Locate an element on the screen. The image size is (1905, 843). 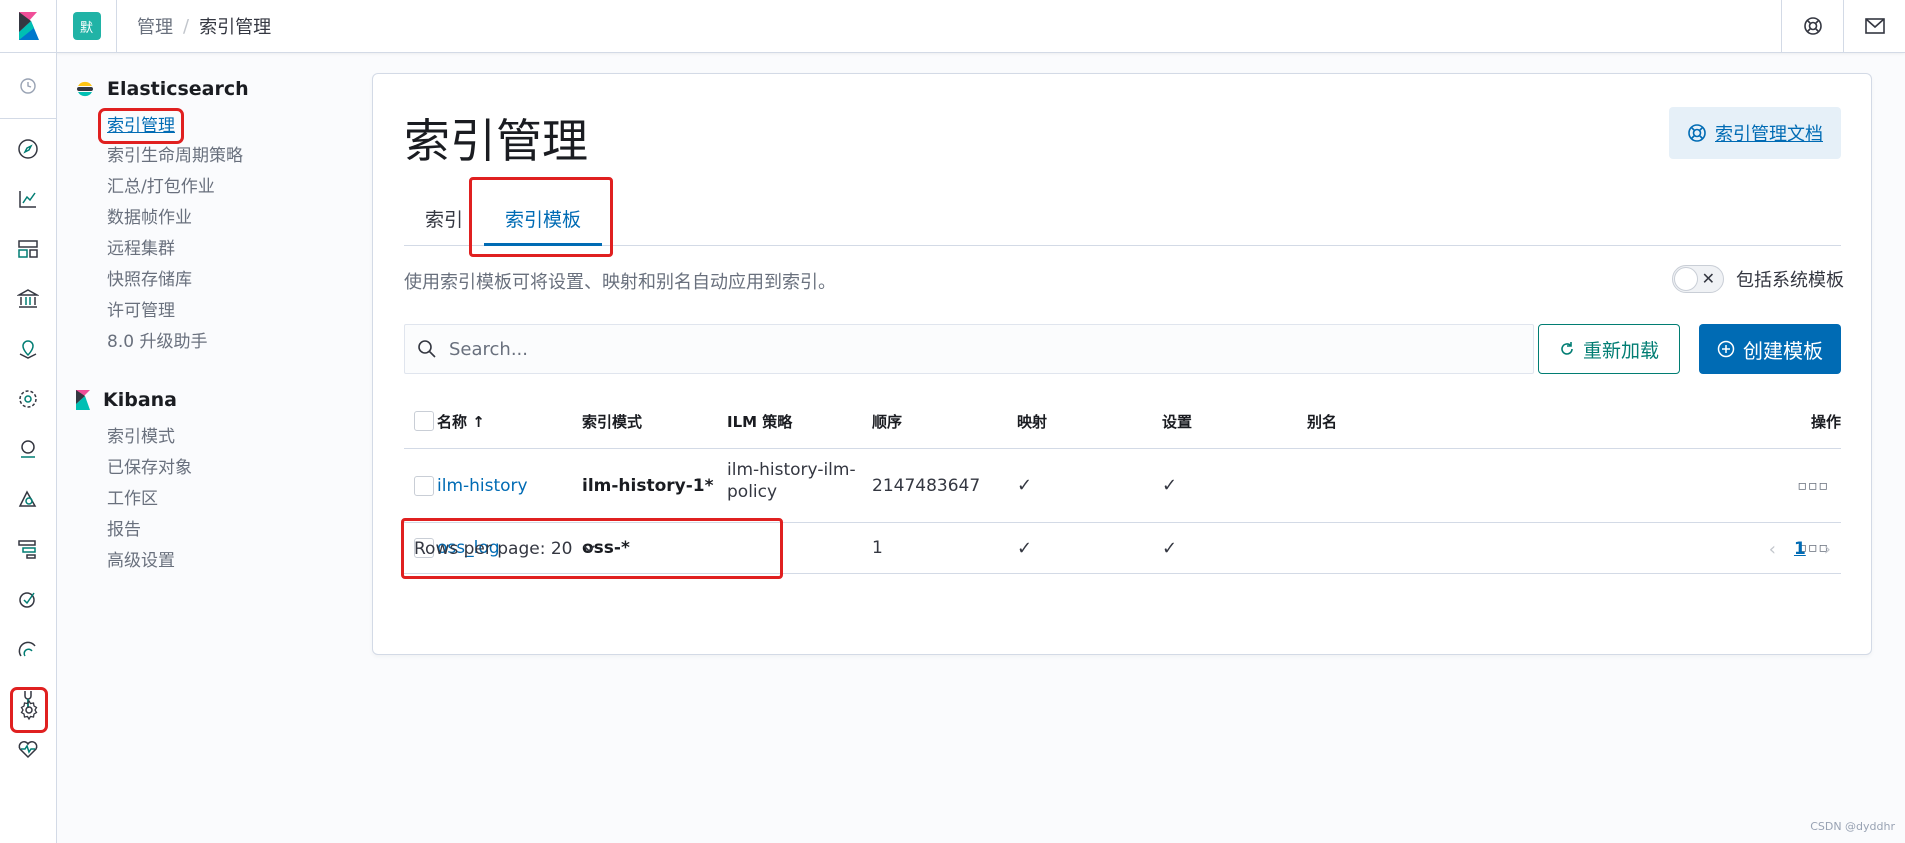
row-checkbox is located at coordinates (424, 486).